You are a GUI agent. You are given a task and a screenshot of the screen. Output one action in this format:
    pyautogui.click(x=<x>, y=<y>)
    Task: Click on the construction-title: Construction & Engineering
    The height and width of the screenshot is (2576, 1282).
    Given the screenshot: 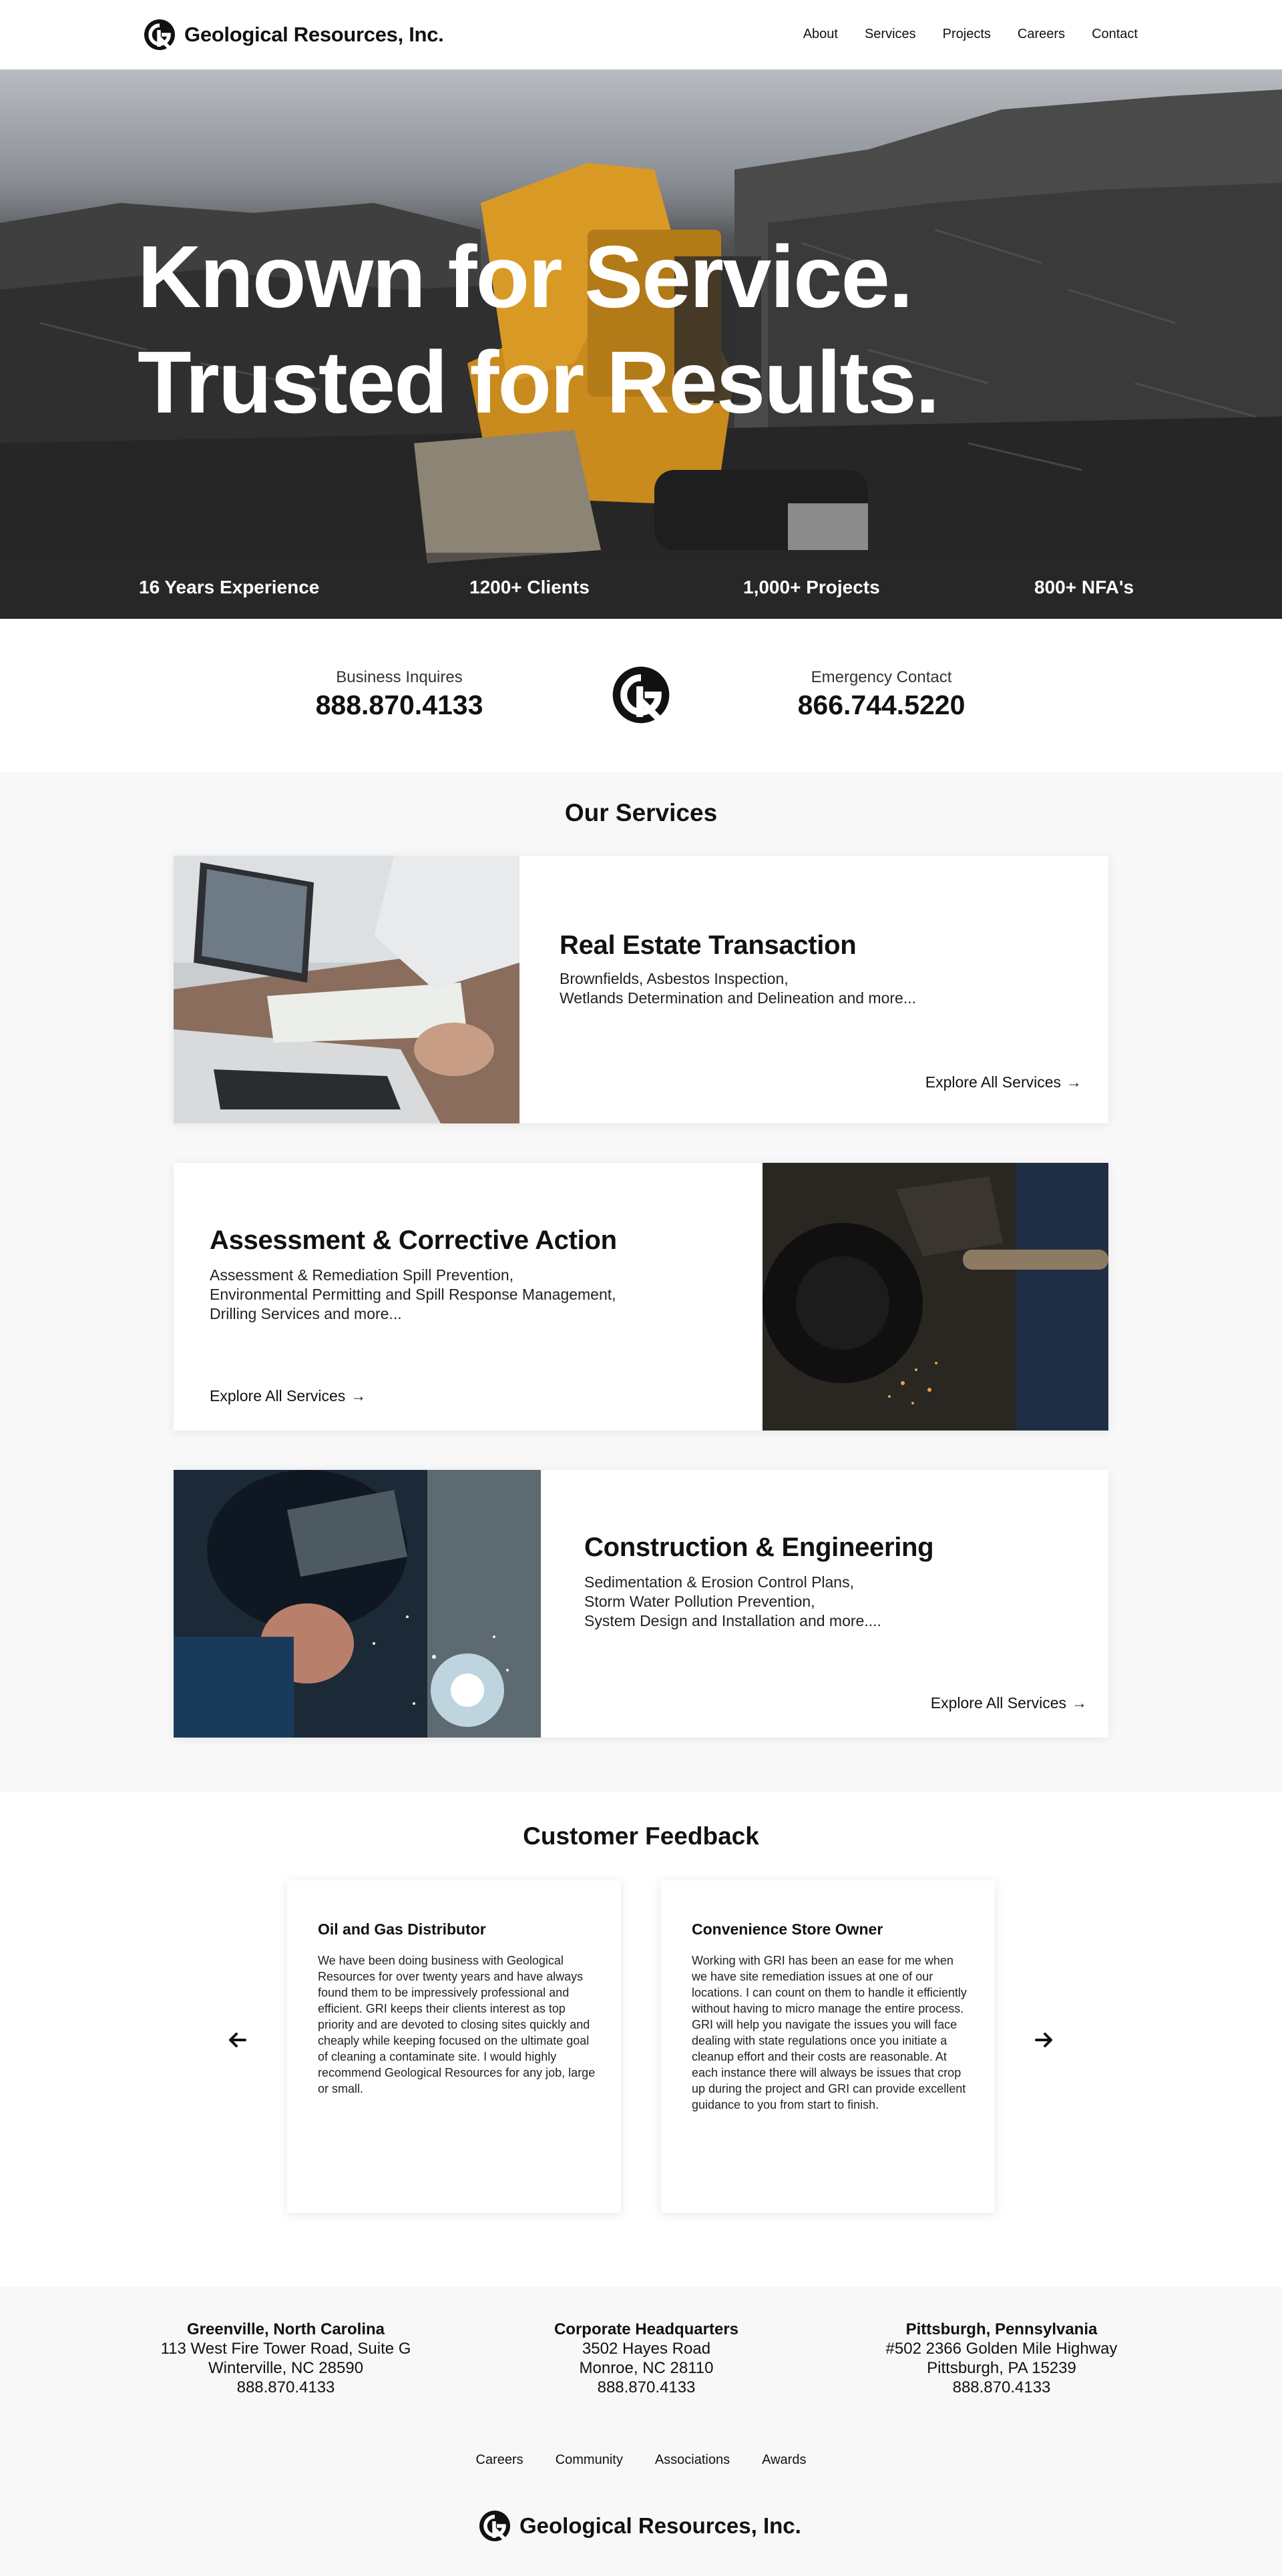 What is the action you would take?
    pyautogui.click(x=759, y=1547)
    